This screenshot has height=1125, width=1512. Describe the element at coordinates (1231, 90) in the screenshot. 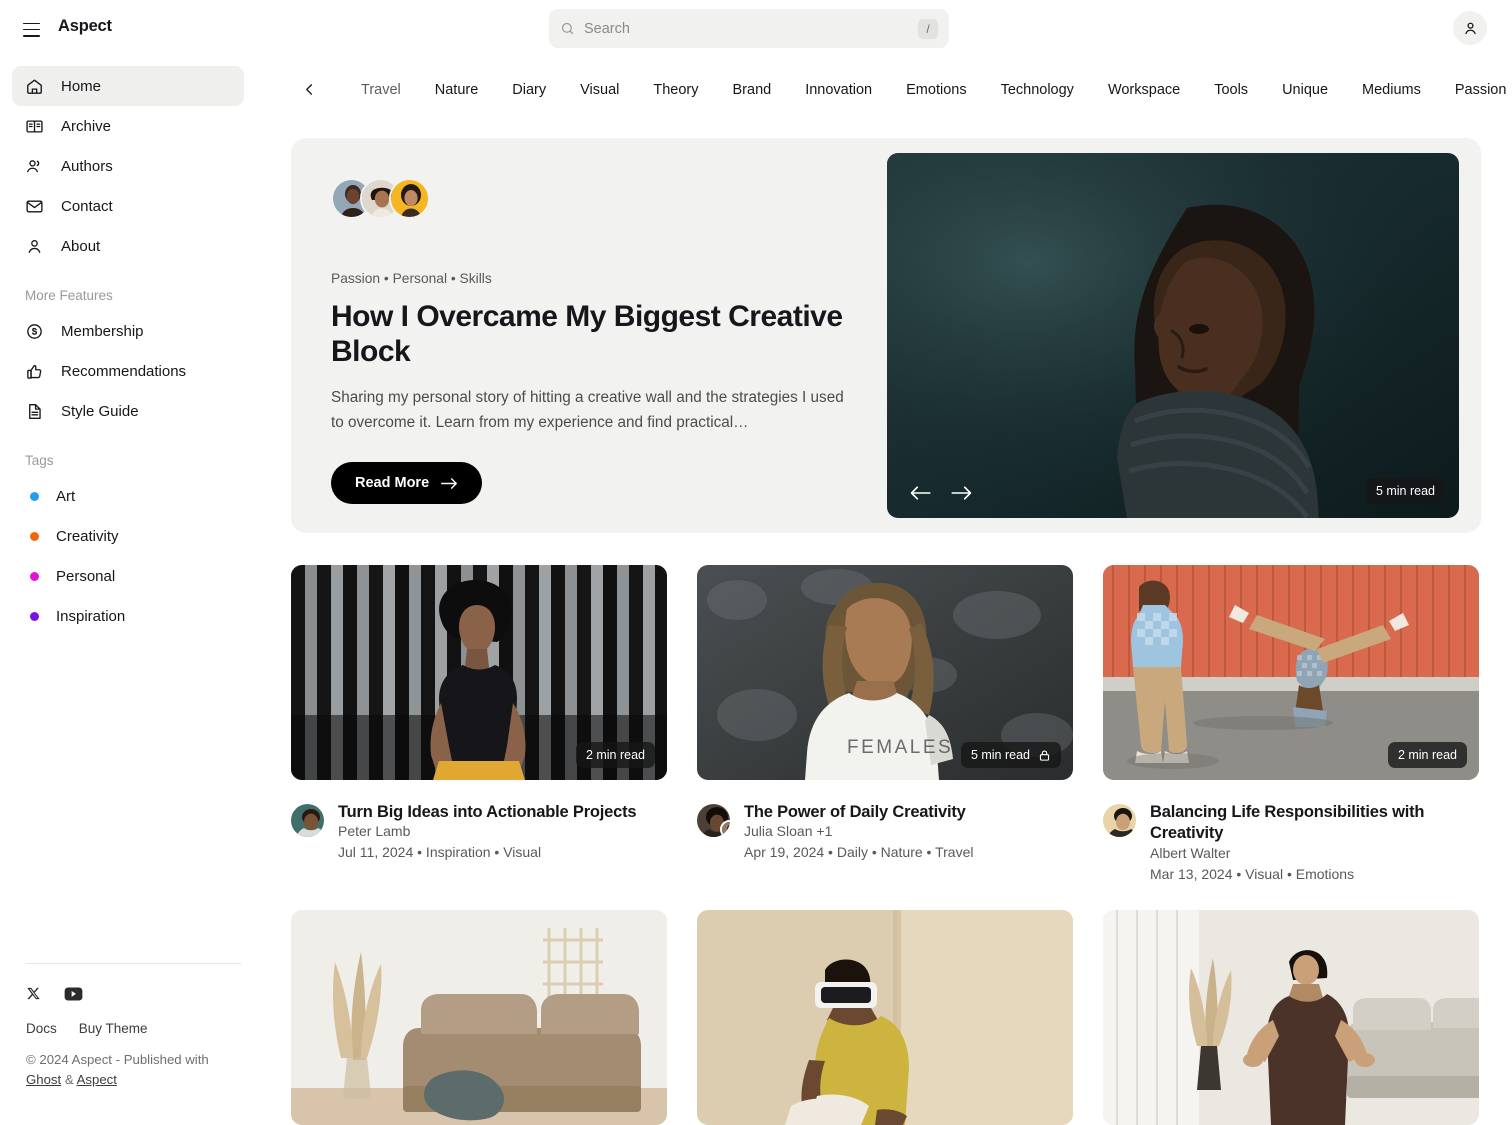

I see `tag-nav-tools: Tools` at that location.